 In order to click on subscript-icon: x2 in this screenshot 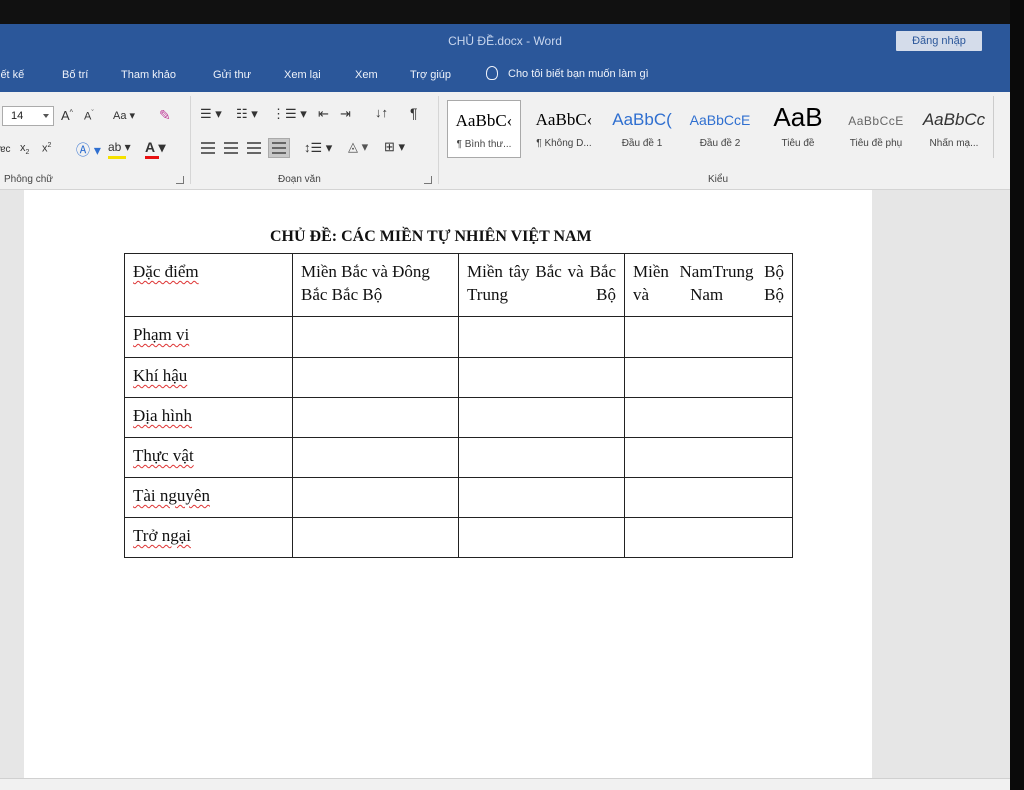, I will do `click(24, 149)`.